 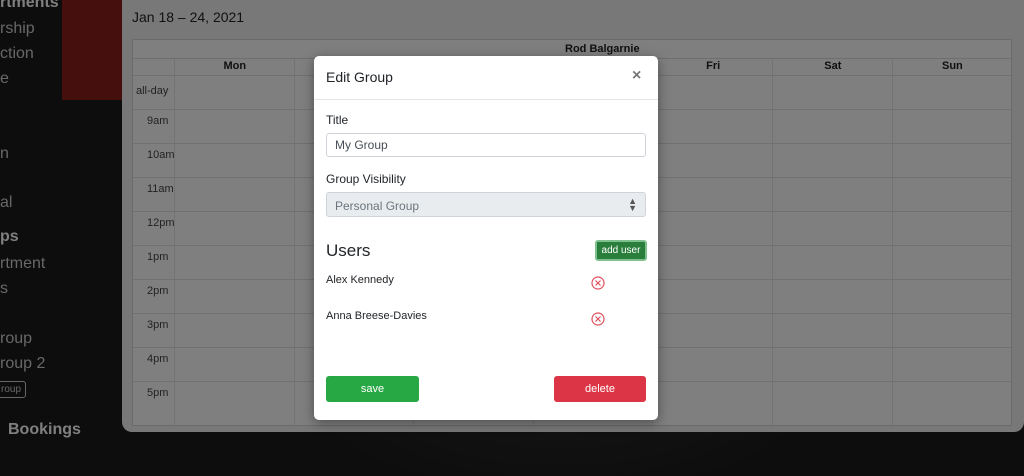 What do you see at coordinates (486, 78) in the screenshot?
I see `modal-header: Edit Group ×` at bounding box center [486, 78].